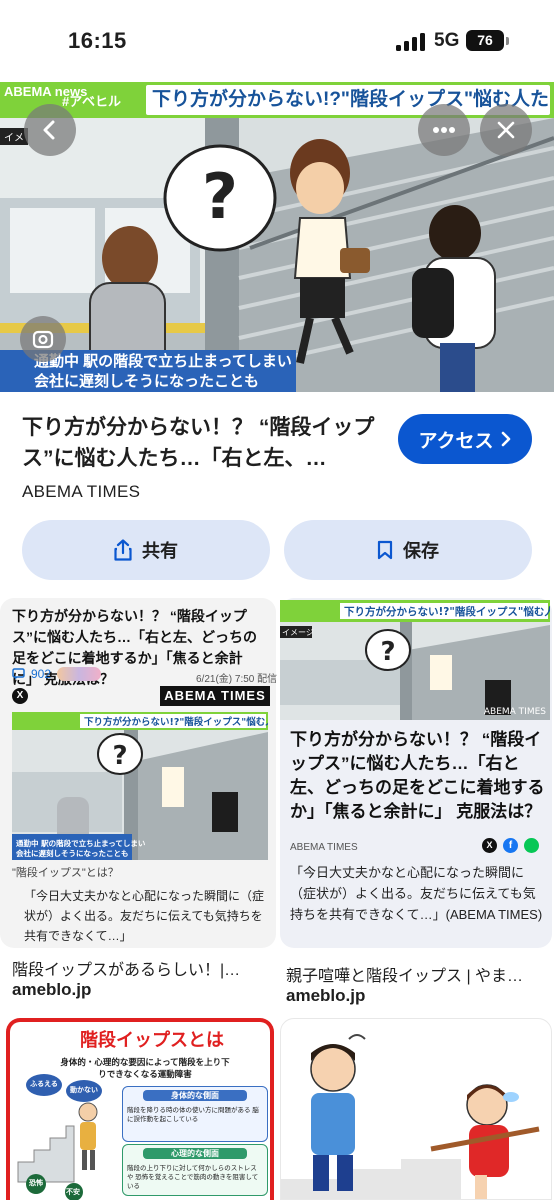  Describe the element at coordinates (507, 41) in the screenshot. I see `battery-cap` at that location.